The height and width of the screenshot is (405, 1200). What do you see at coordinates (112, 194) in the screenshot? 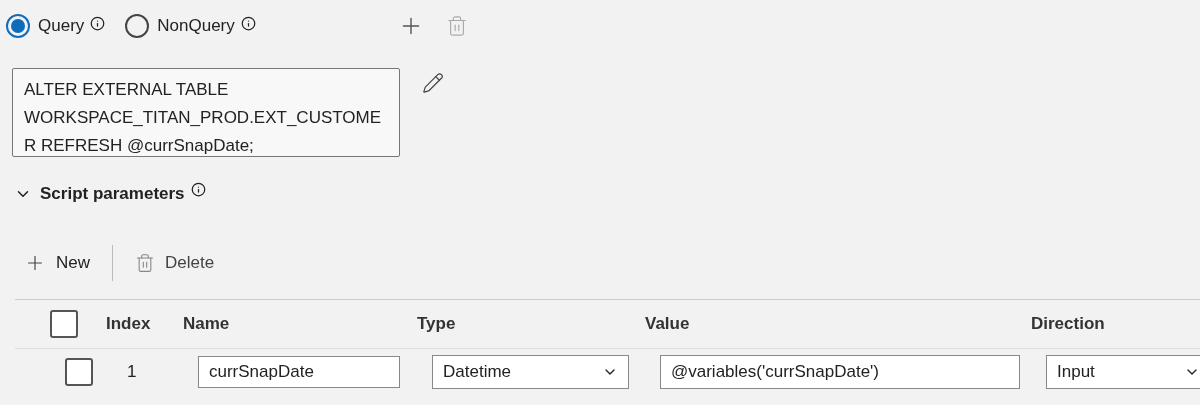
I see `section-title: Script parameters` at bounding box center [112, 194].